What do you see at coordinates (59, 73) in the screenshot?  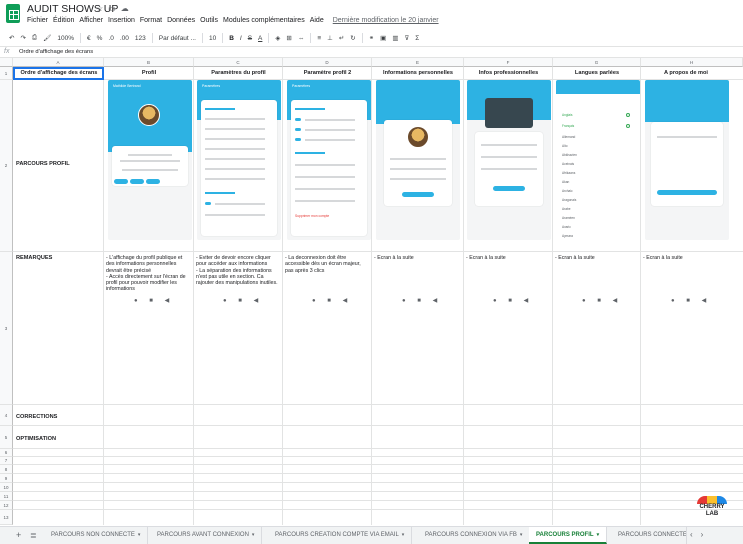 I see `cell-a1: Ordre d'affichage des écrans` at bounding box center [59, 73].